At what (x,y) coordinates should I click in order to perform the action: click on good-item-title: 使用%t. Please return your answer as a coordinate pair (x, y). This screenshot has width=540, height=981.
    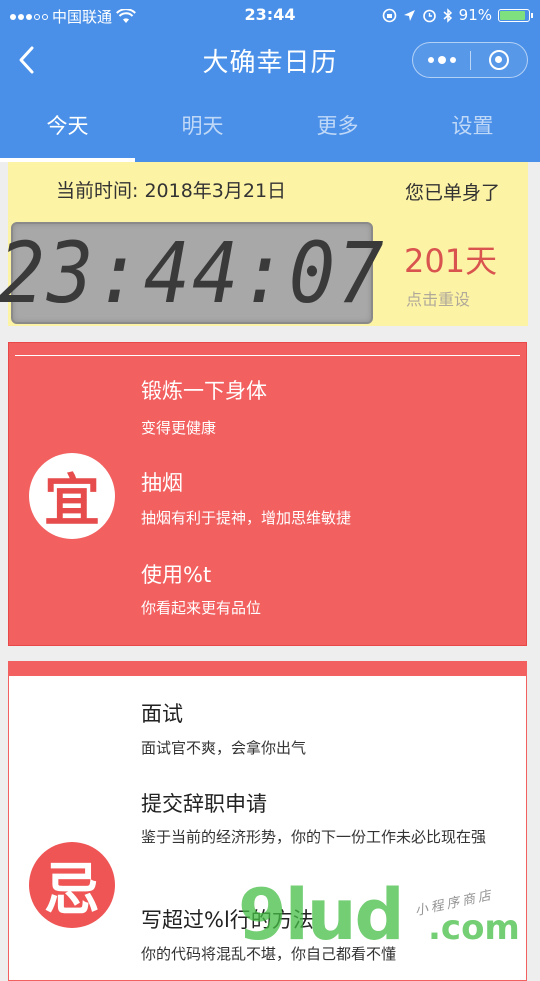
    Looking at the image, I should click on (176, 575).